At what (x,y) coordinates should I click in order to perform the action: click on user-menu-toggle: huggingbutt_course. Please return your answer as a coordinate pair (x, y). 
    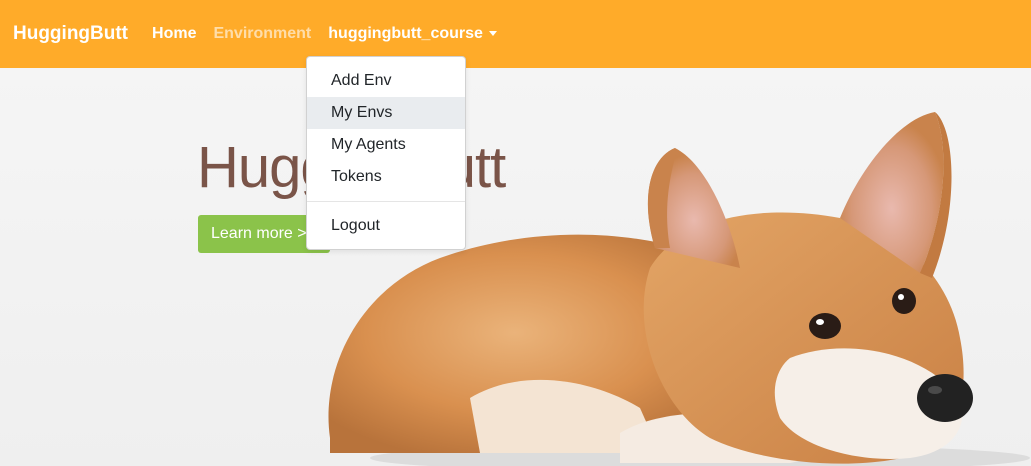
    Looking at the image, I should click on (412, 34).